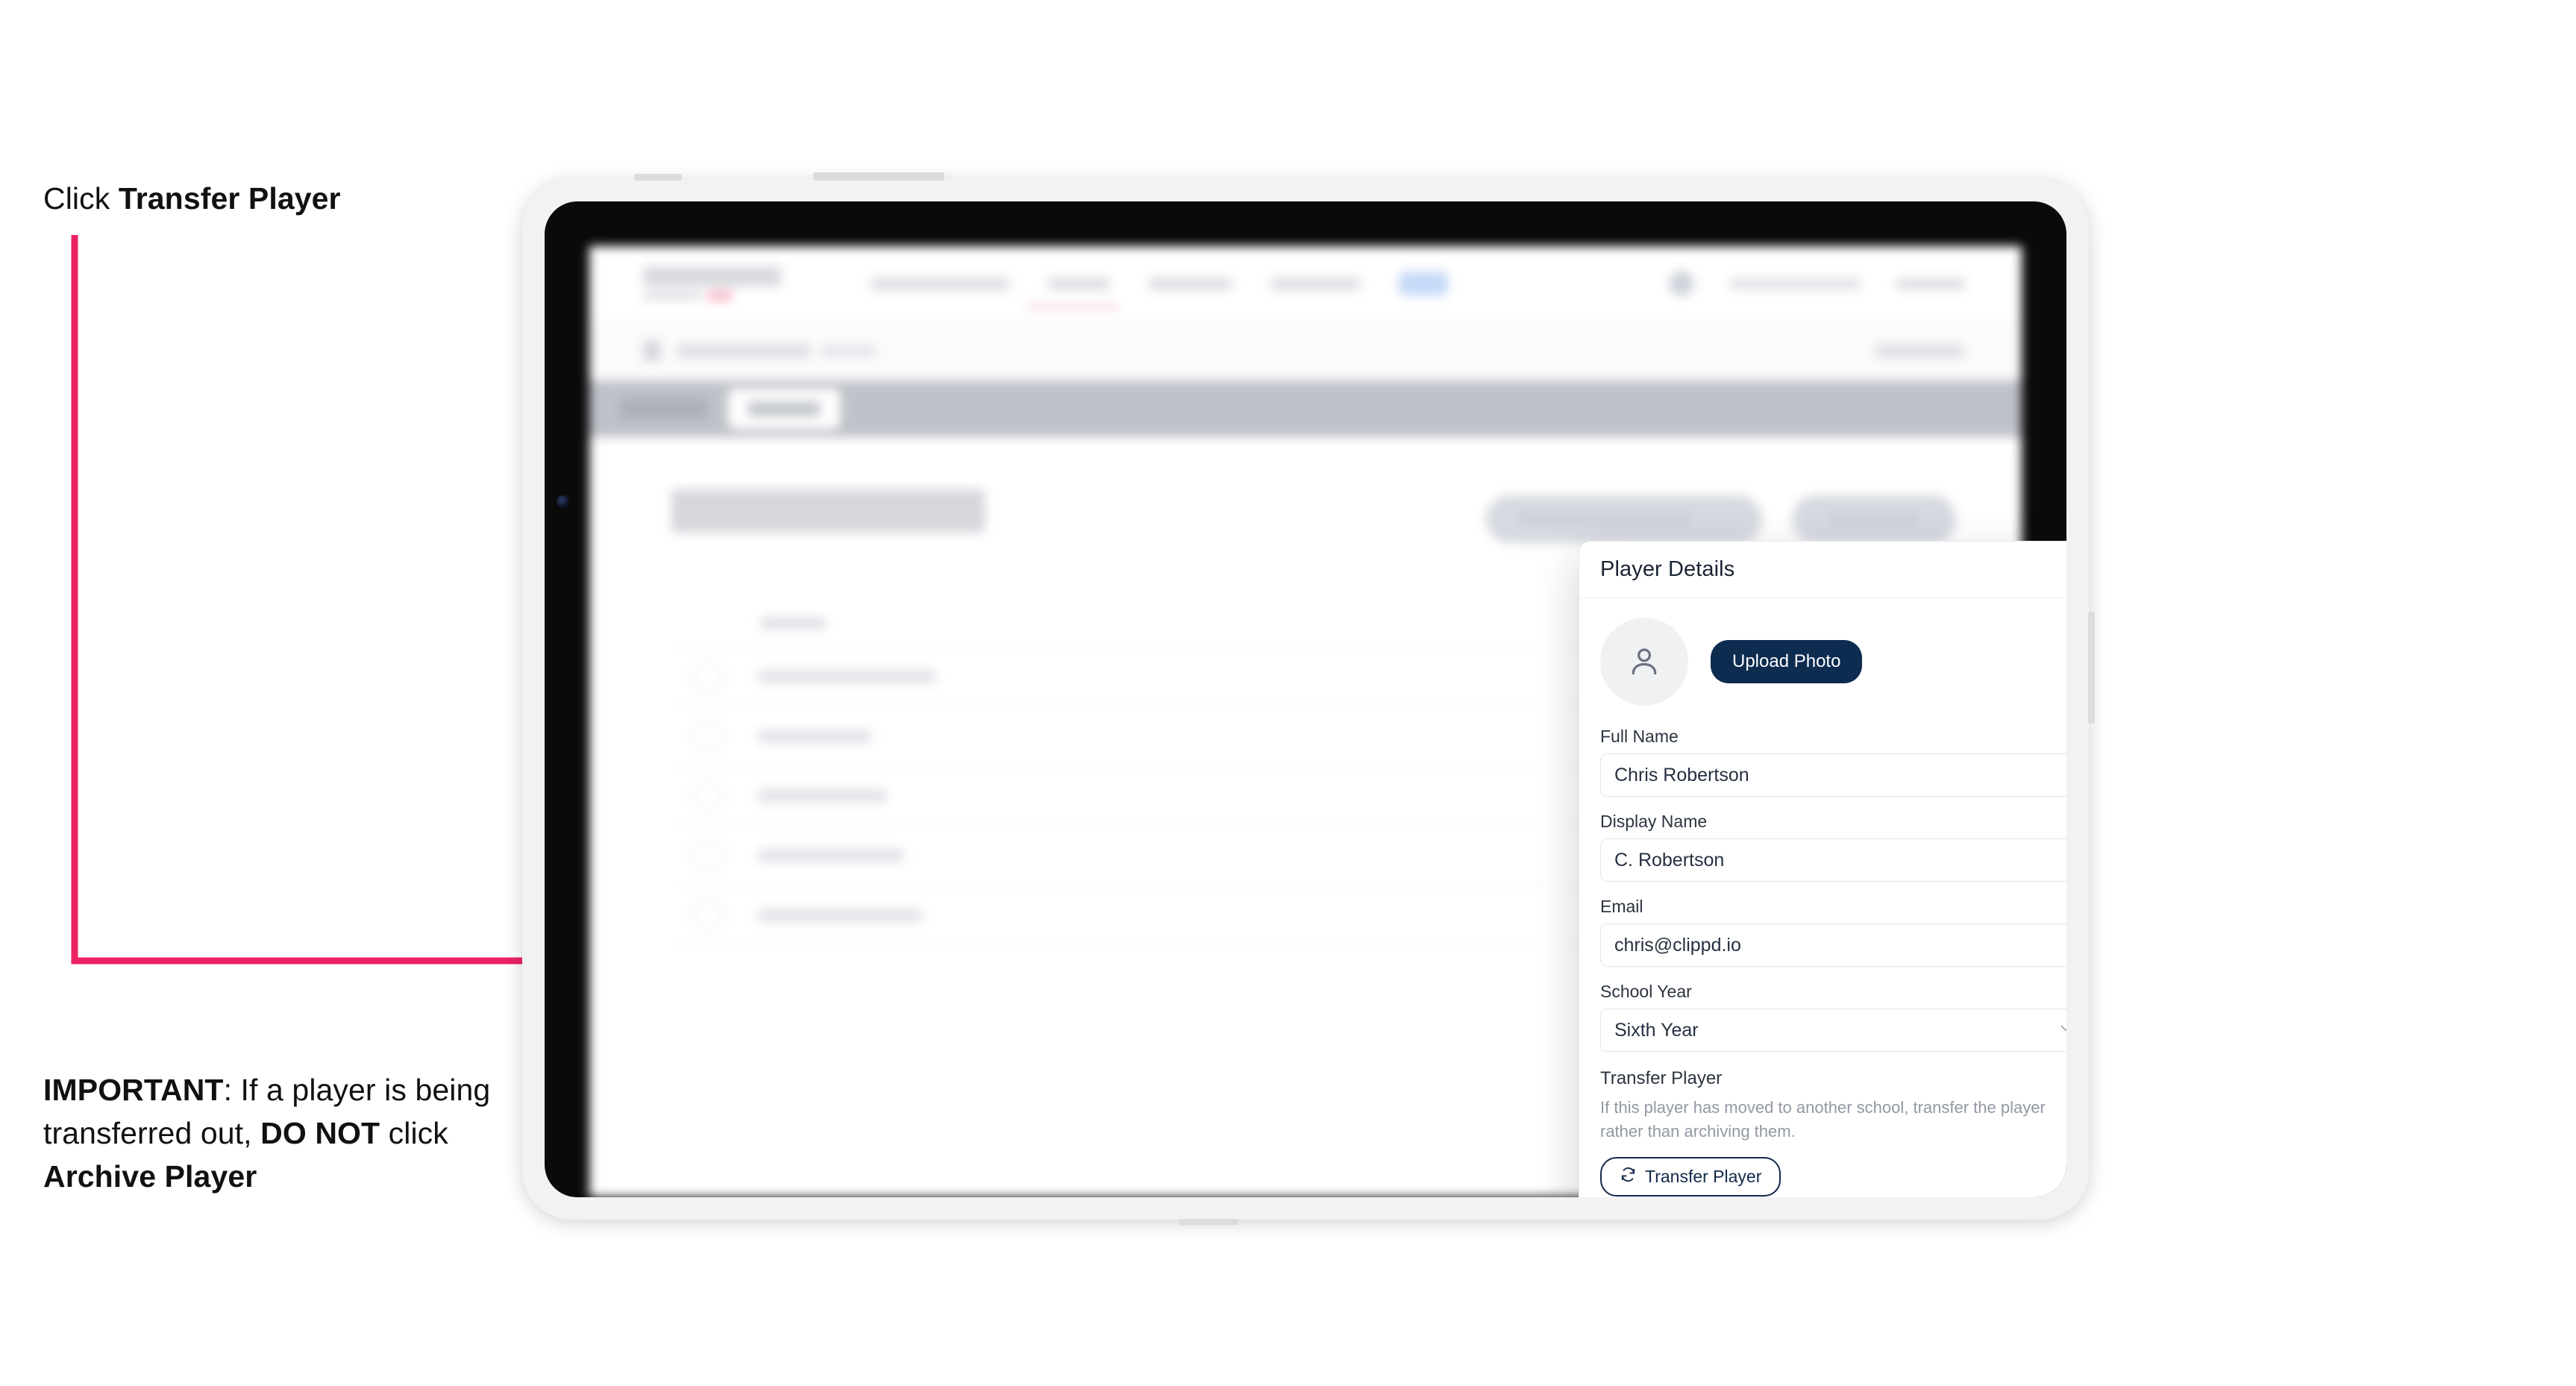 The image size is (2576, 1386). What do you see at coordinates (414, 1133) in the screenshot?
I see `annotation-bottom-text2: click` at bounding box center [414, 1133].